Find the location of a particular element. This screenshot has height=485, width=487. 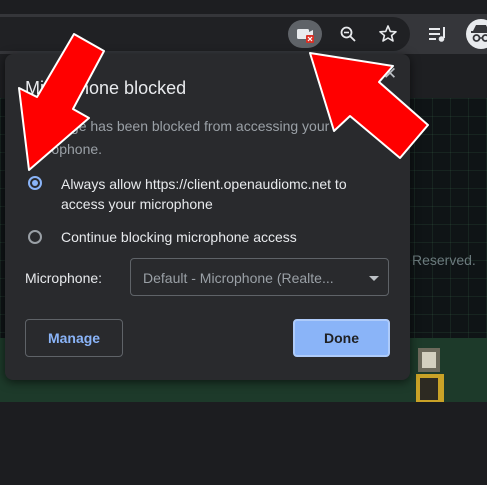

popup-title: Microphone blocked is located at coordinates (106, 88).